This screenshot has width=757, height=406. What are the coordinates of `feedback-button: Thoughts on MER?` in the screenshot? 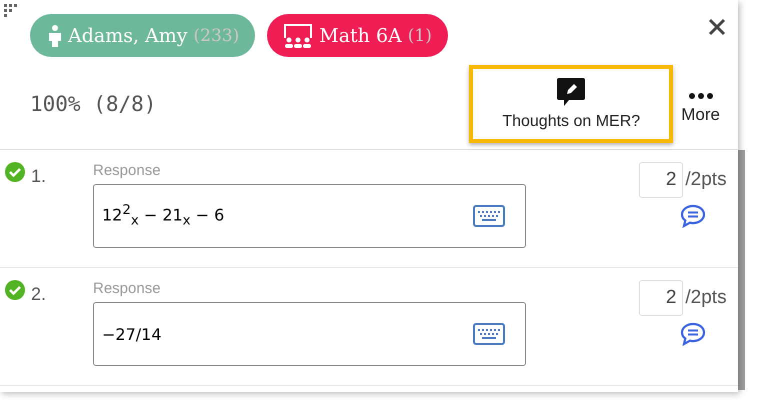 It's located at (571, 104).